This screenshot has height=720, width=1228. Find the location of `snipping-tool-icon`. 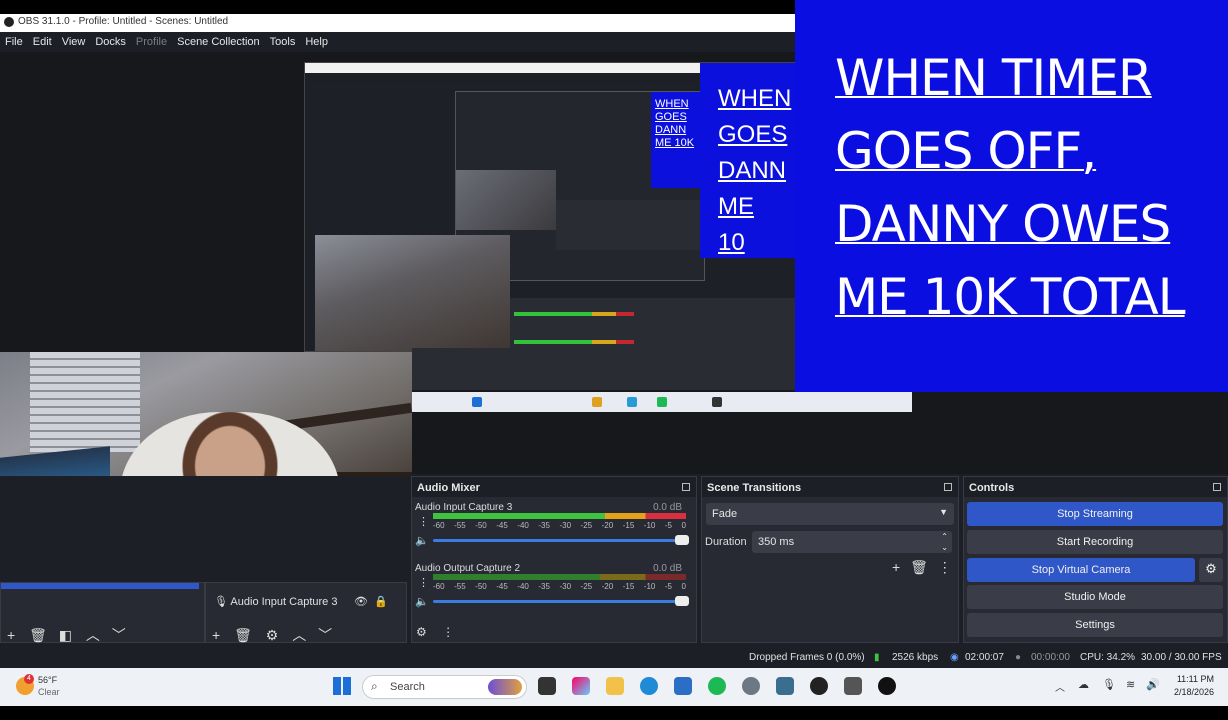

snipping-tool-icon is located at coordinates (853, 686).